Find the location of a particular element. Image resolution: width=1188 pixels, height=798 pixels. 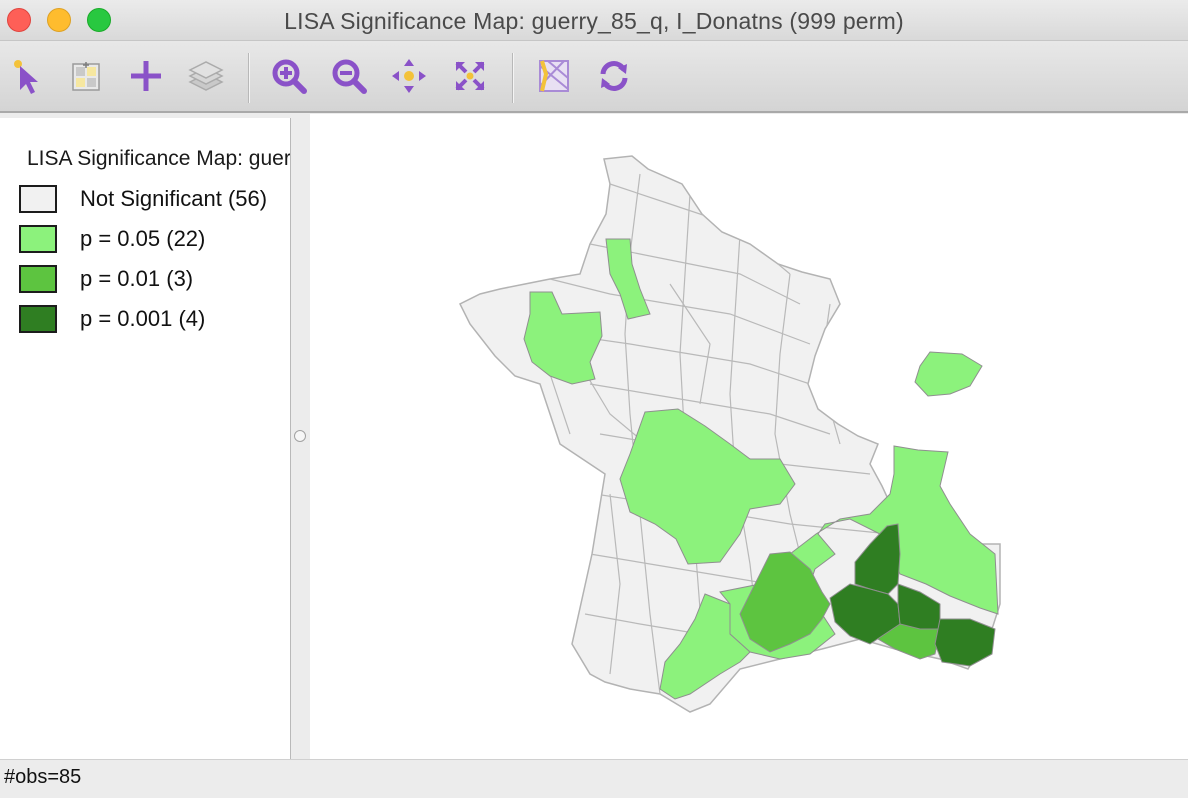

legend-label: p = 0.001 (4) is located at coordinates (143, 318).